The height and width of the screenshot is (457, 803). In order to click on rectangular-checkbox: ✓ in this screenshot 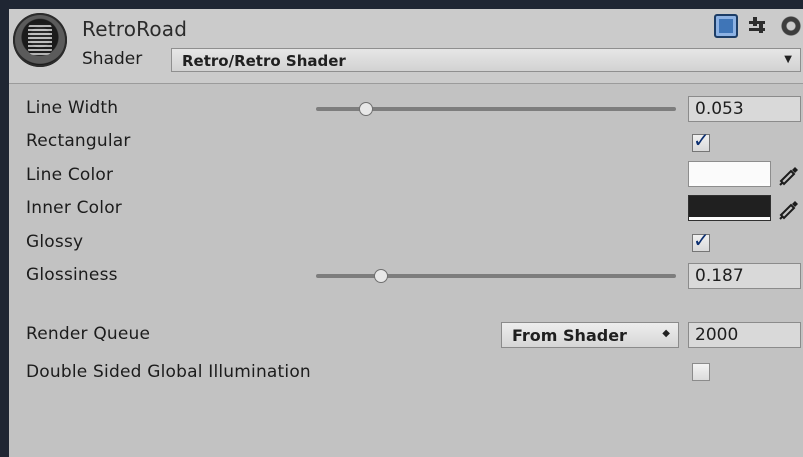, I will do `click(701, 140)`.